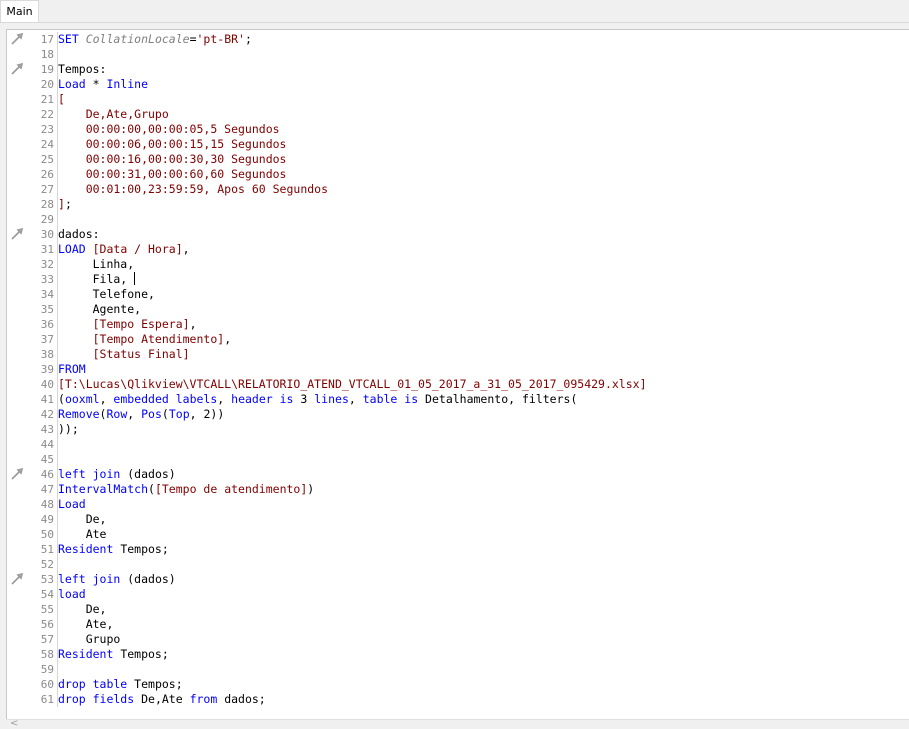  Describe the element at coordinates (85, 624) in the screenshot. I see `code-text: Ate,` at that location.